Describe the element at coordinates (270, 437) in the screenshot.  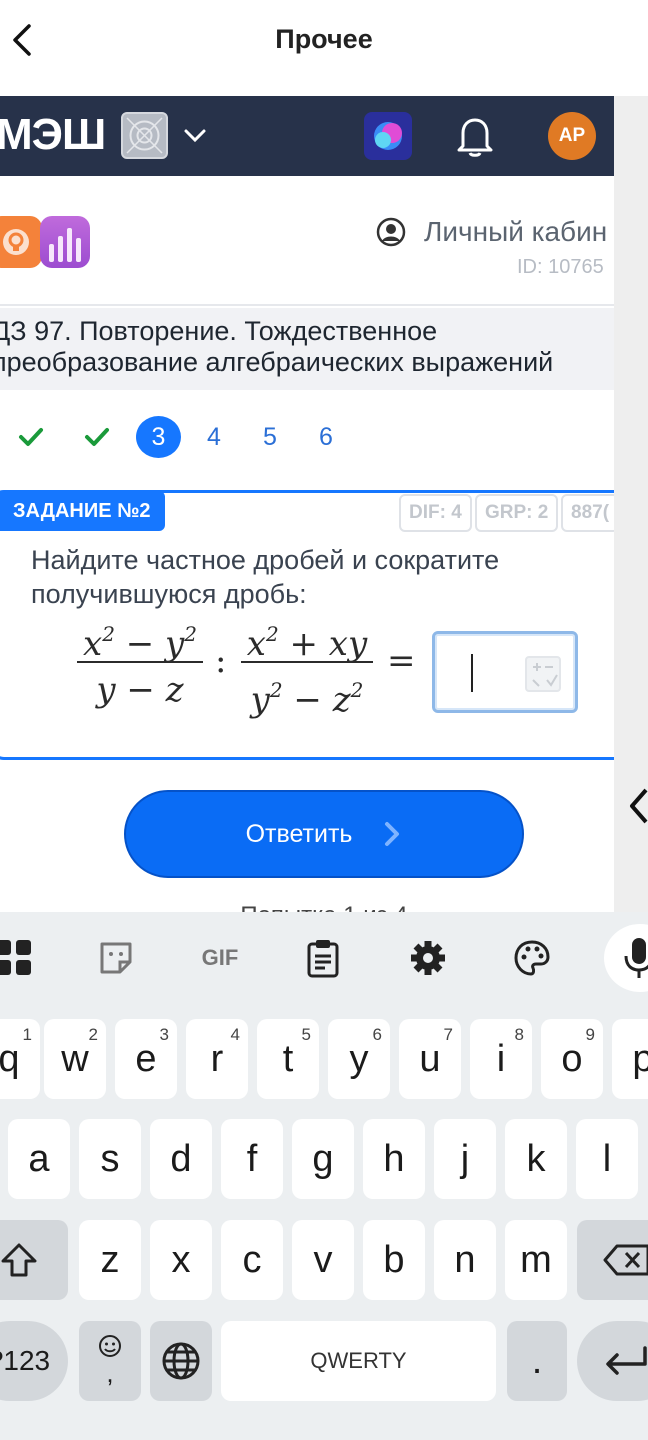
I see `step-5: 5` at that location.